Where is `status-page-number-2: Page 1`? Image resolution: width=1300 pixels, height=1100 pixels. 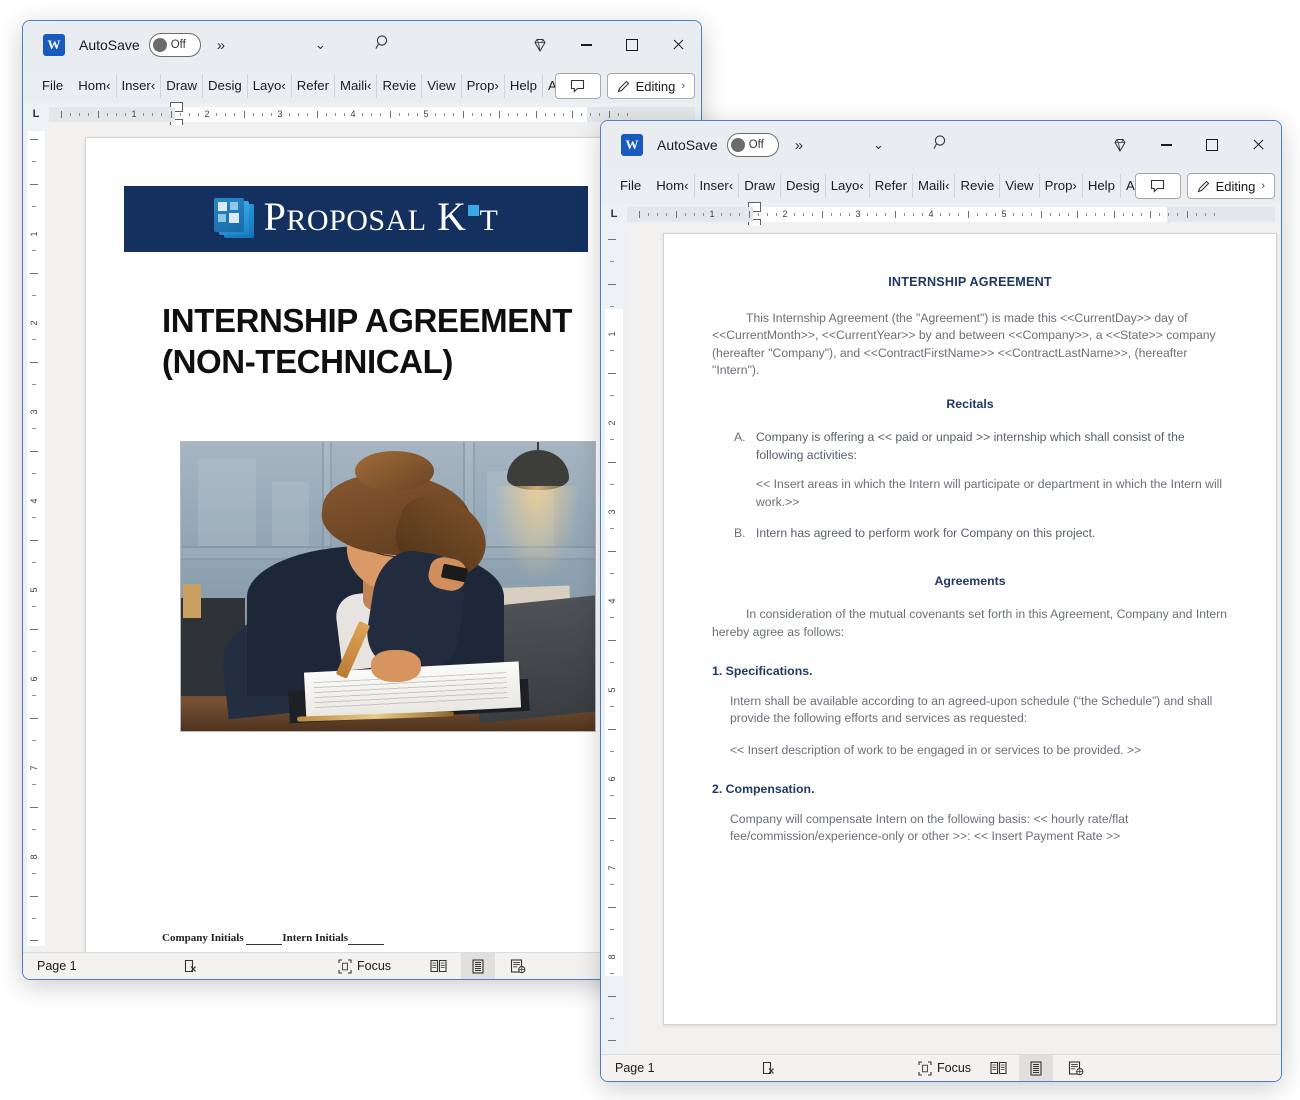 status-page-number-2: Page 1 is located at coordinates (635, 1068).